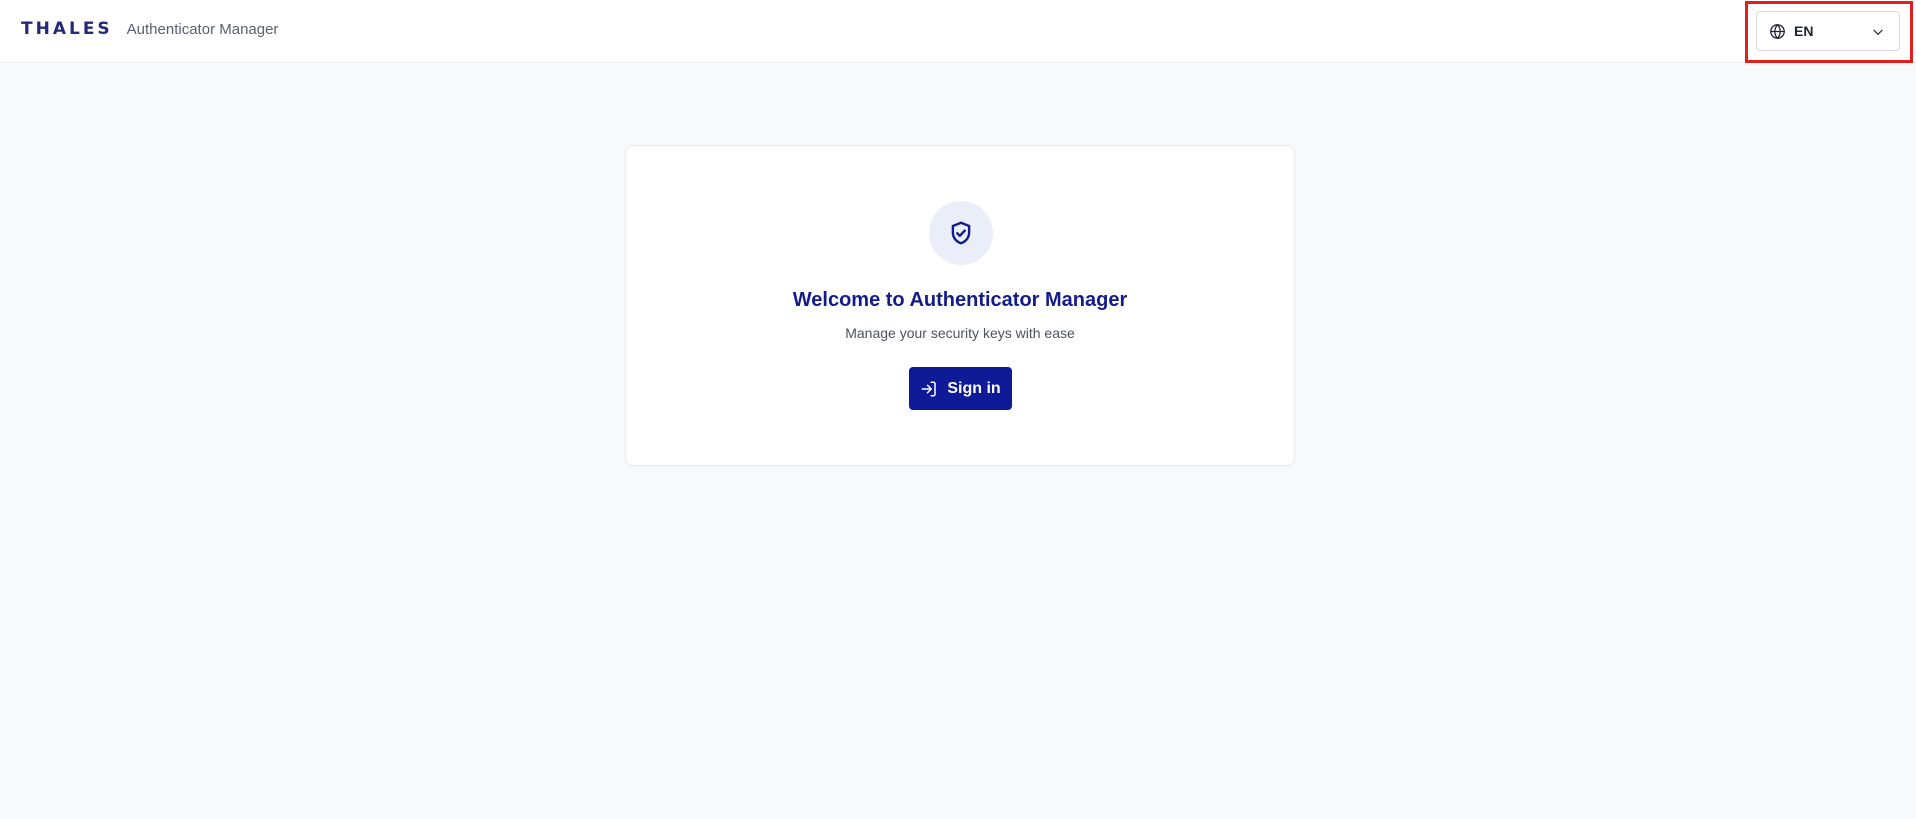  I want to click on welcome-subtitle: Manage your security keys with ease, so click(960, 333).